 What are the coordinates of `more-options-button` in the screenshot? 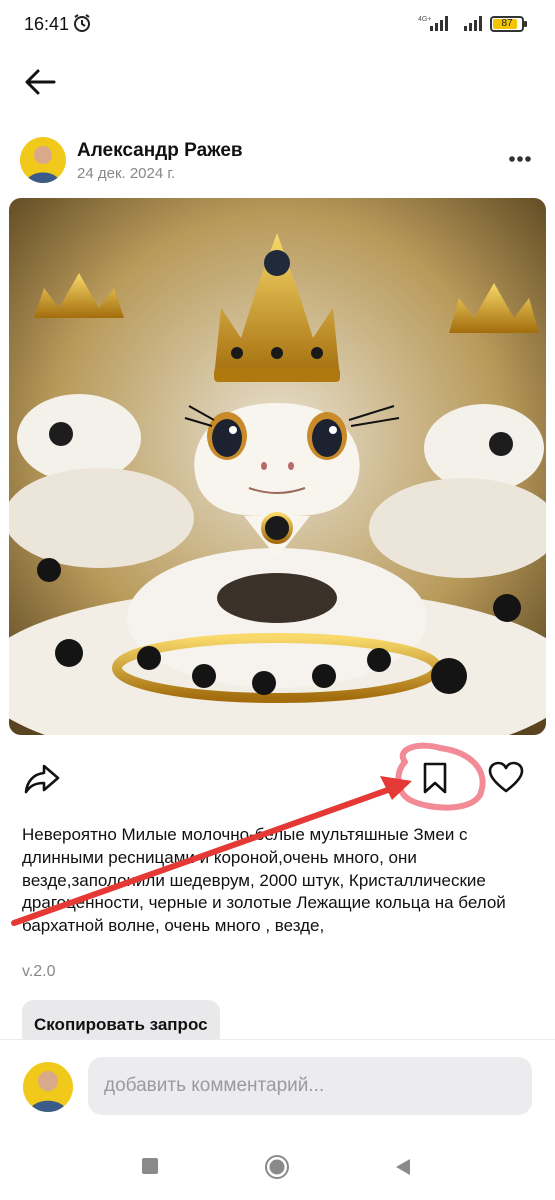 It's located at (520, 159).